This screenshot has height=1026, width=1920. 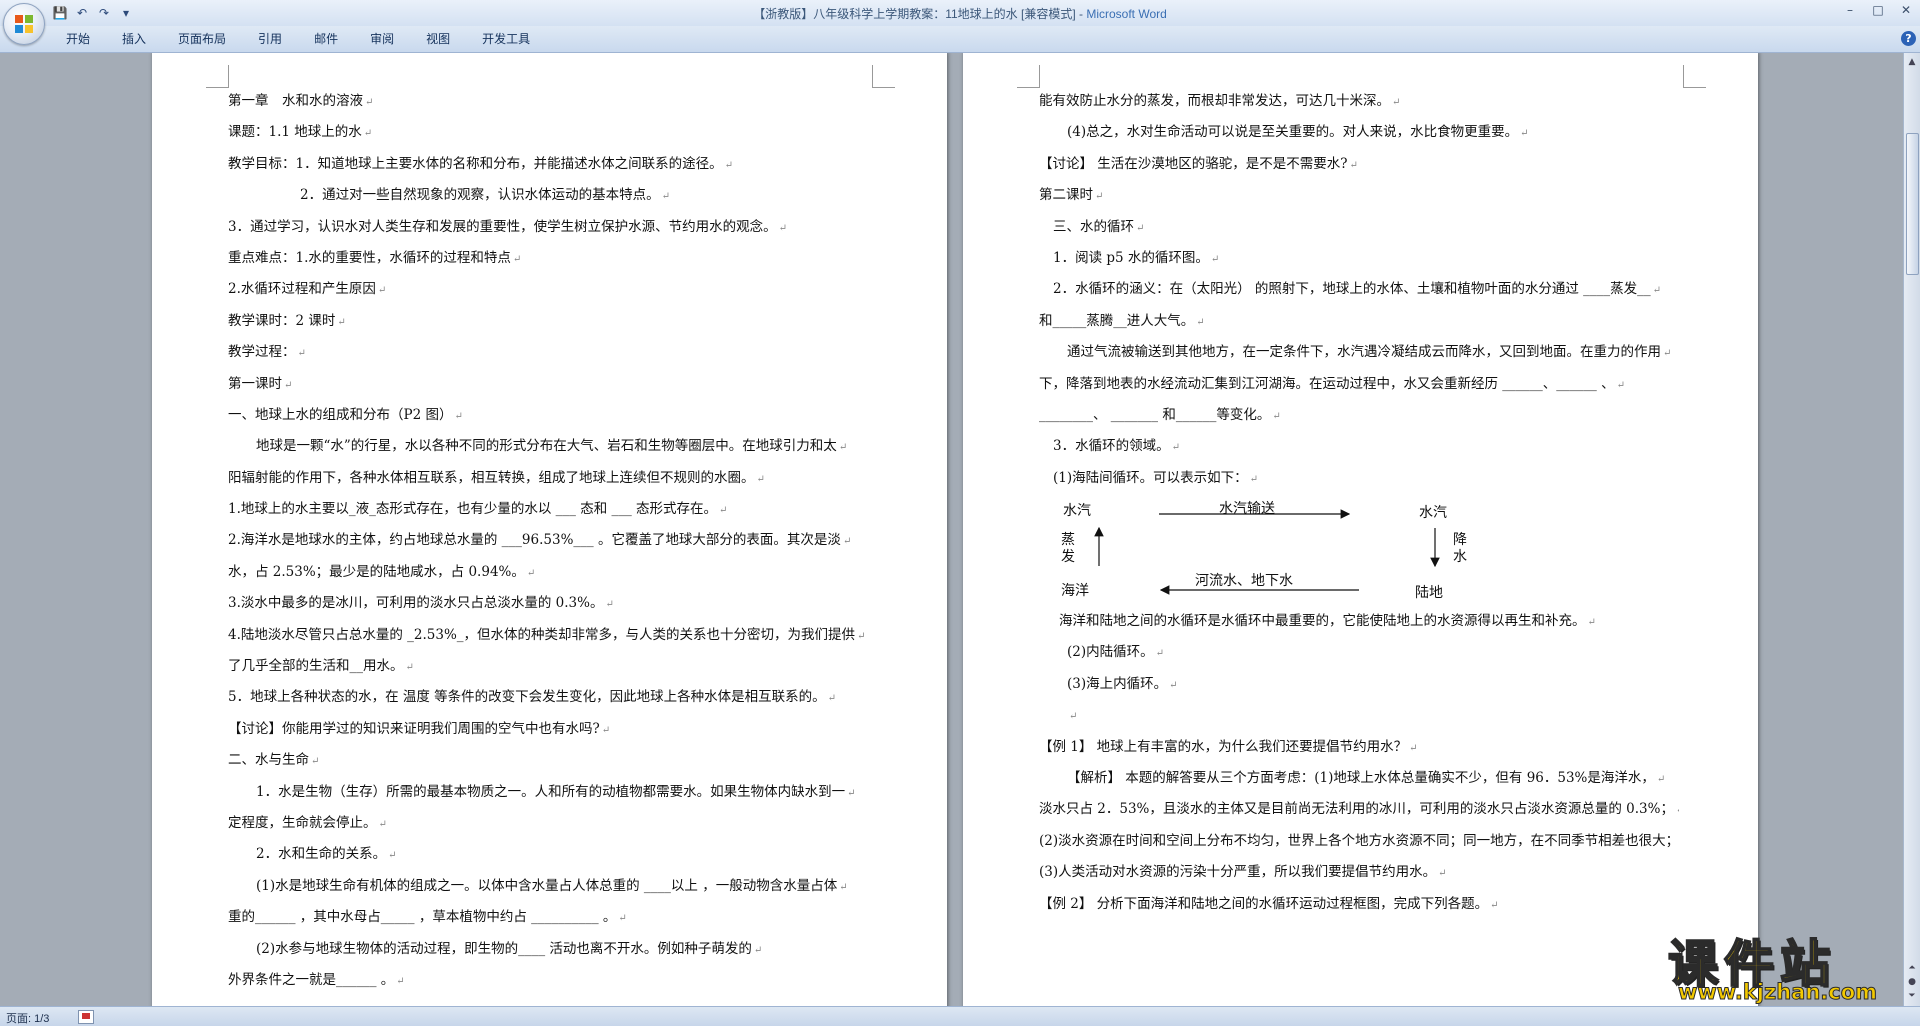 What do you see at coordinates (548, 195) in the screenshot?
I see `text-line: 2．通过对一些自然现象的观察，认识水体运动的基本特点。 ↵` at bounding box center [548, 195].